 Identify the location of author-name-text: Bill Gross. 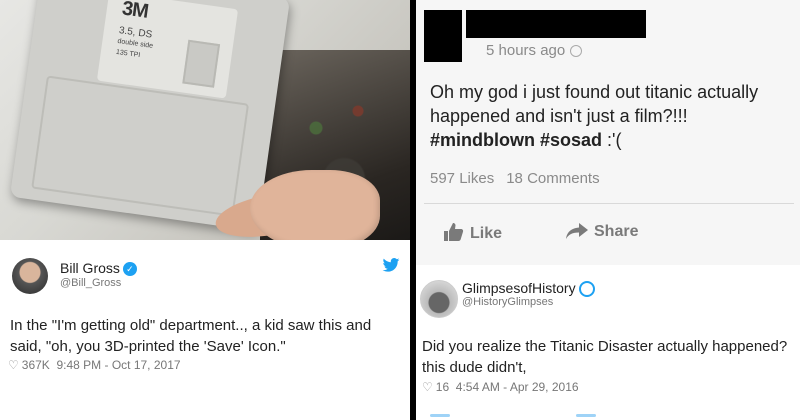
(90, 268).